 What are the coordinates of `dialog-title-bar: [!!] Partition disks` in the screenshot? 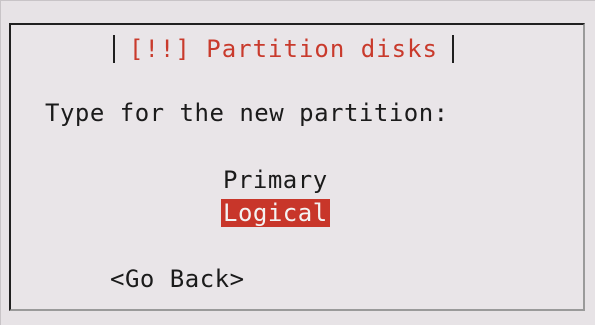 It's located at (283, 49).